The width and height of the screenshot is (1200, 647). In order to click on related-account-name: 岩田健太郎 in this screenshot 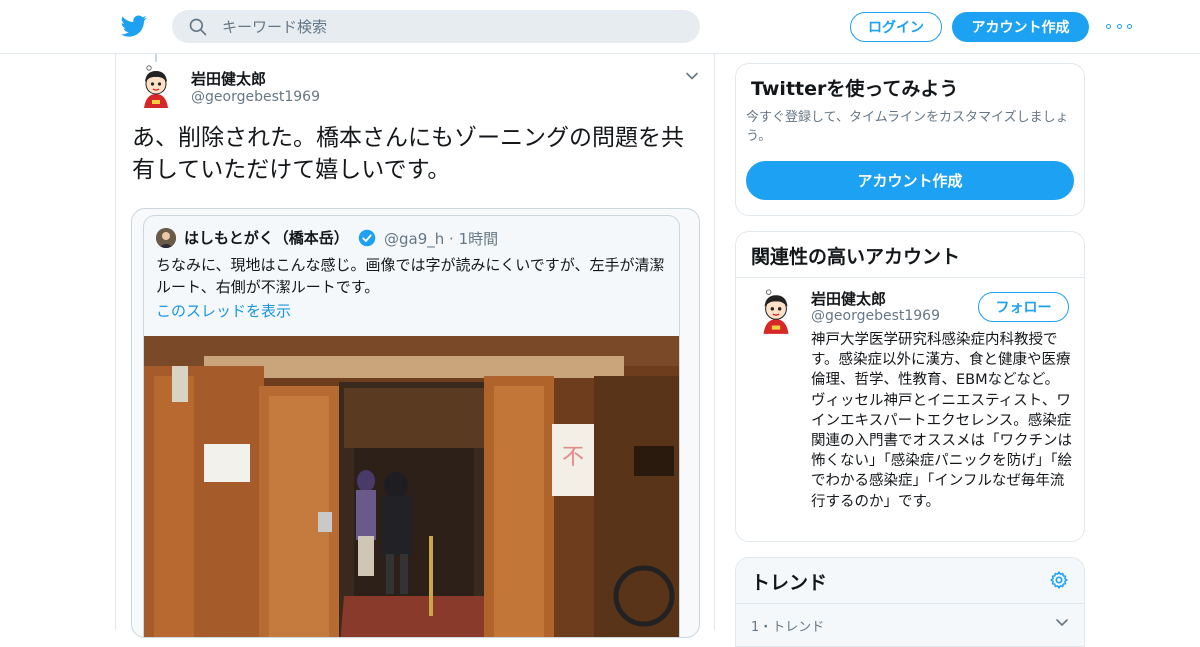, I will do `click(848, 298)`.